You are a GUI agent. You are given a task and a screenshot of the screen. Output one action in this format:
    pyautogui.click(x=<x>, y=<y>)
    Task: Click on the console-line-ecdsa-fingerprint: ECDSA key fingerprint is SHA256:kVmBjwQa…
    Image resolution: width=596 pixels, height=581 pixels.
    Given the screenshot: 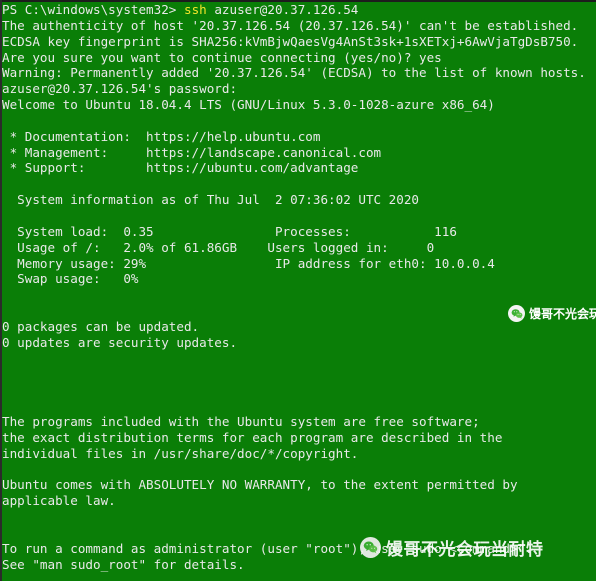 What is the action you would take?
    pyautogui.click(x=299, y=42)
    